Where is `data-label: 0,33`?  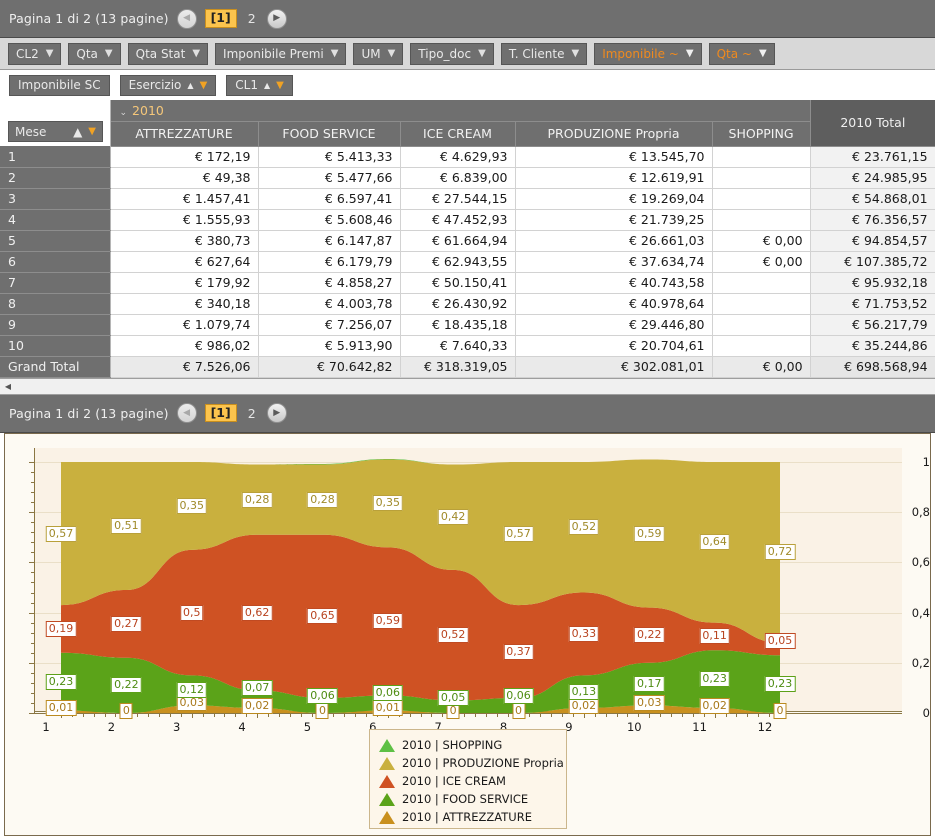
data-label: 0,33 is located at coordinates (584, 633).